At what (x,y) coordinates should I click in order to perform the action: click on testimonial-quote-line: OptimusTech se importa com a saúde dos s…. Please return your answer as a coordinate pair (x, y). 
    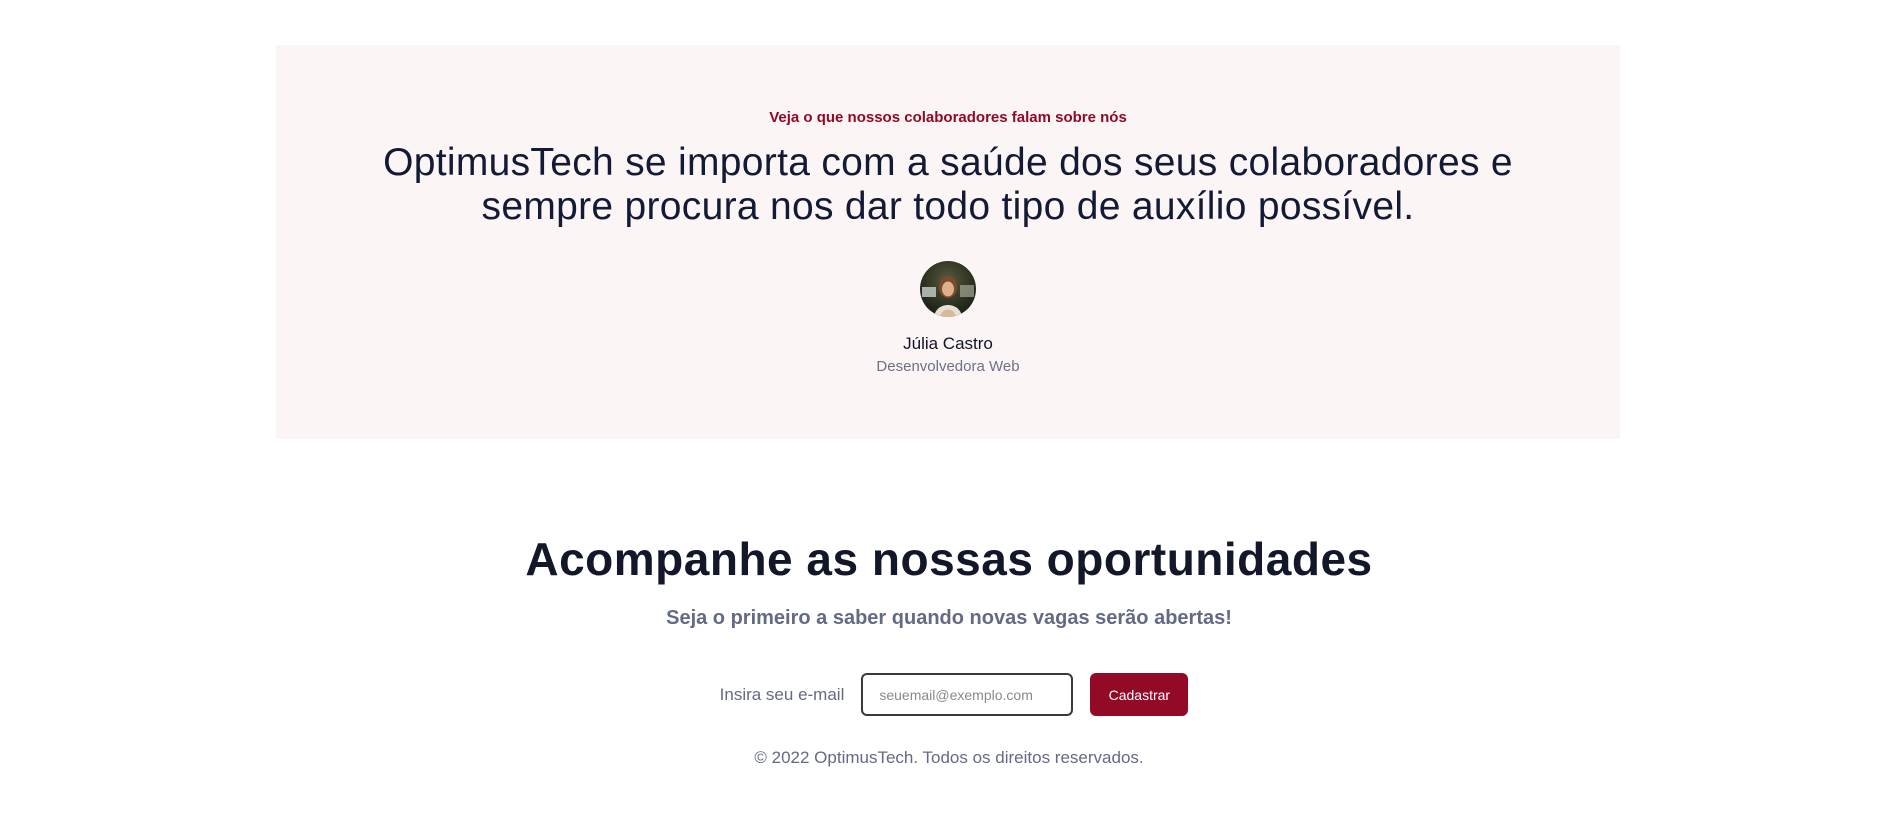
    Looking at the image, I should click on (948, 162).